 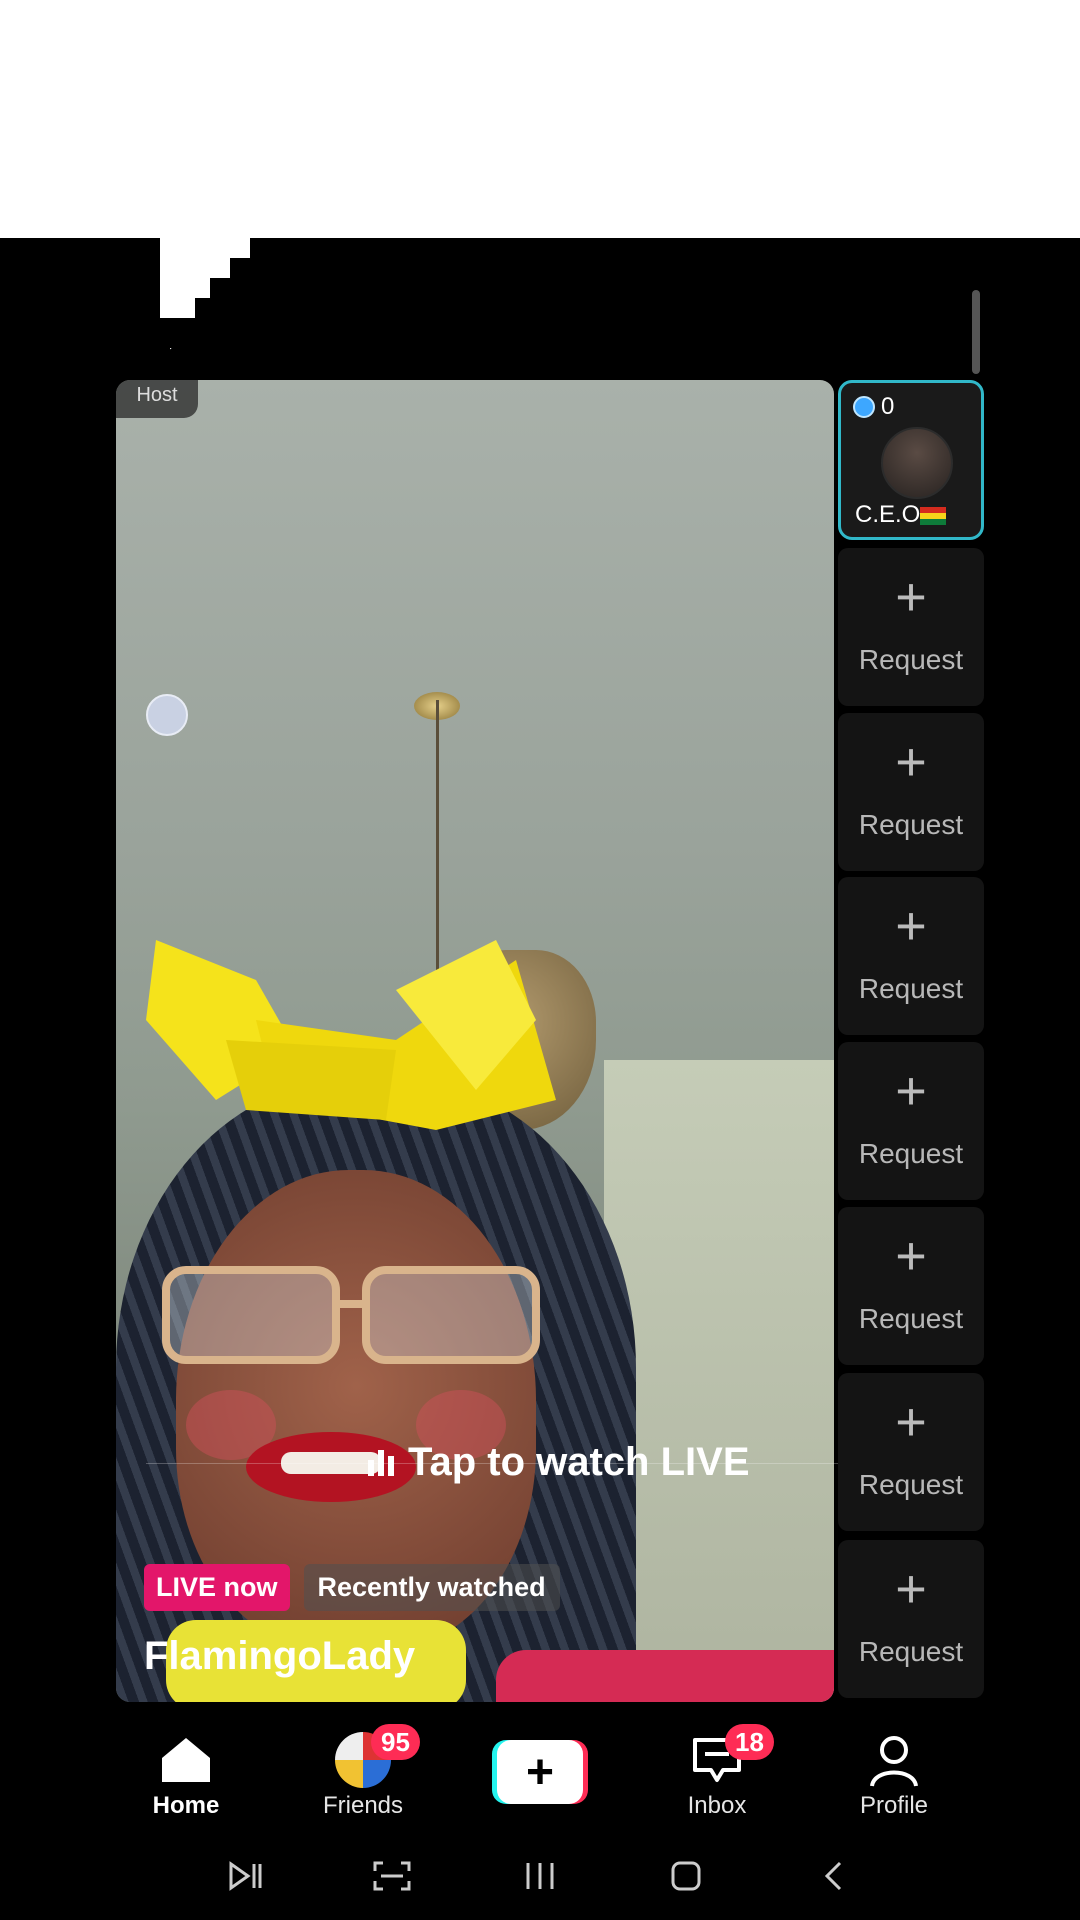 What do you see at coordinates (894, 1805) in the screenshot?
I see `nav-profile-label: Profile` at bounding box center [894, 1805].